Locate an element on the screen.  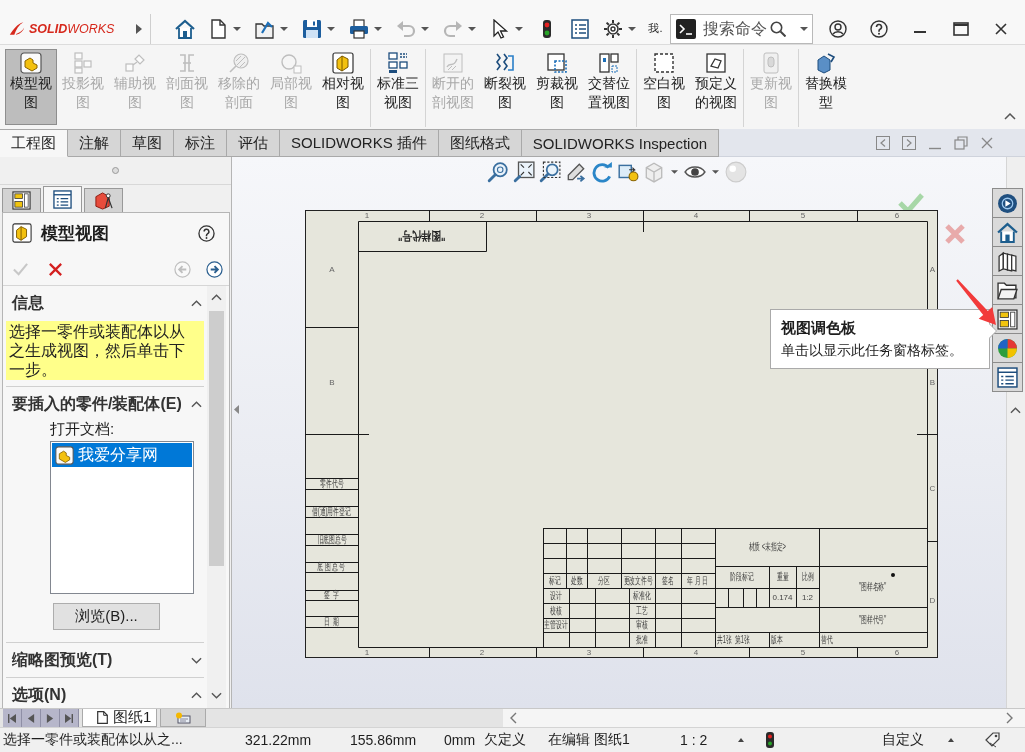
search-input: 搜索命令 is located at coordinates (735, 28).